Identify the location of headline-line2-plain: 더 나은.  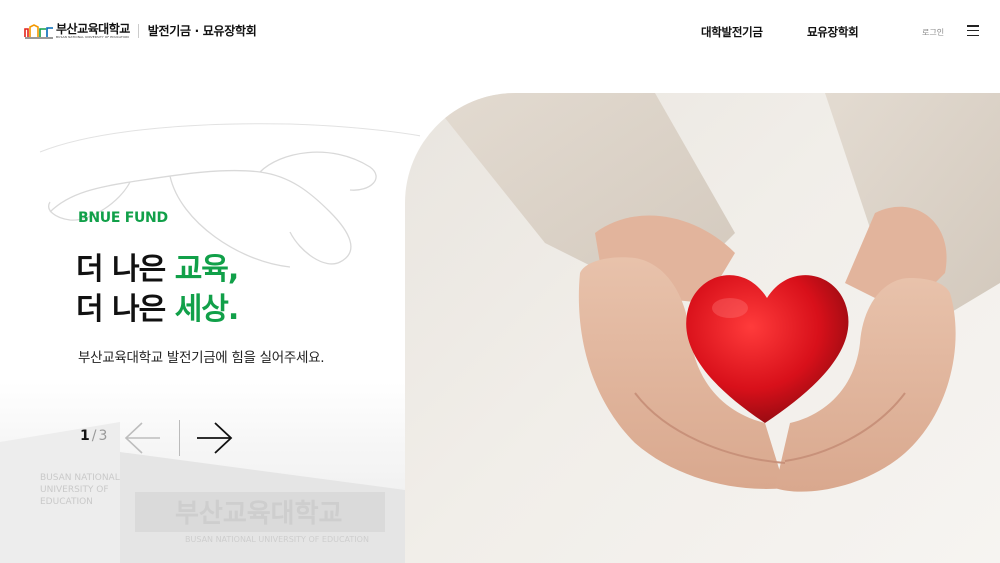
(125, 309).